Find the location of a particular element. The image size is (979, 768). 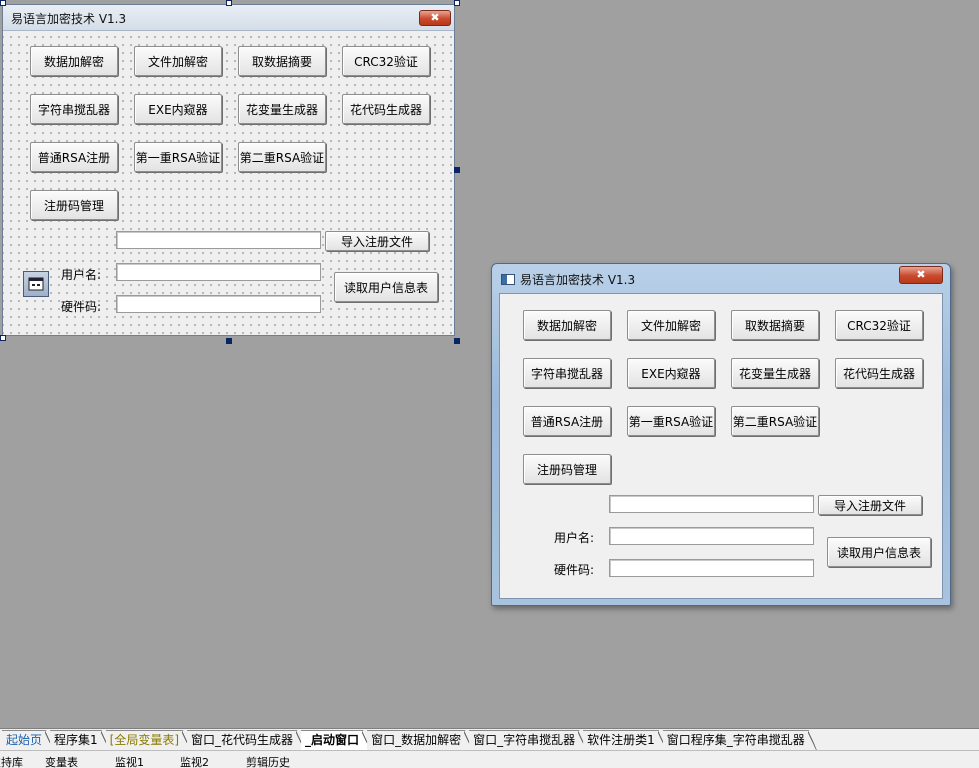

app-window-icon is located at coordinates (508, 279).